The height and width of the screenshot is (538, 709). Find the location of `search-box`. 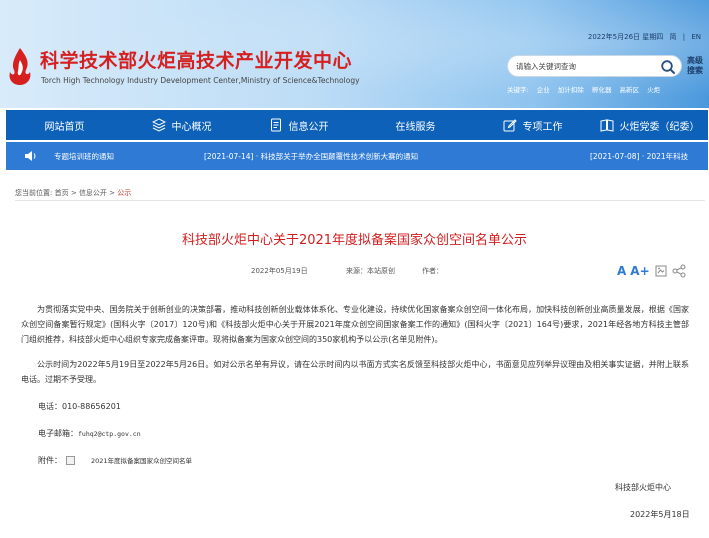

search-box is located at coordinates (594, 66).